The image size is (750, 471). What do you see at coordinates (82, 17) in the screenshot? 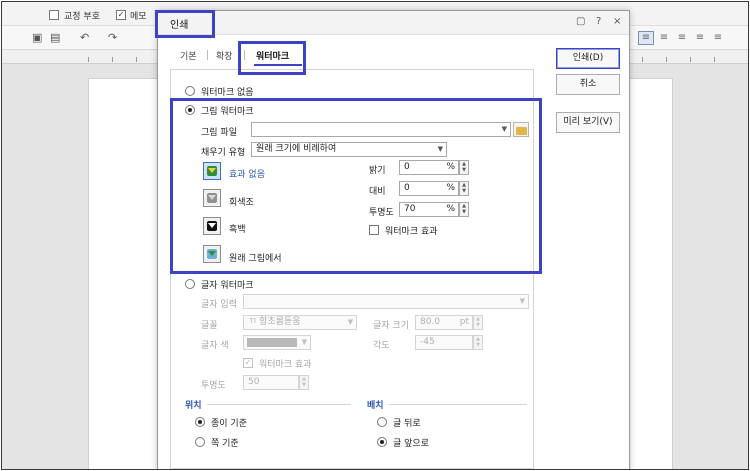
I see `correction-mark-label: 교정 부호` at bounding box center [82, 17].